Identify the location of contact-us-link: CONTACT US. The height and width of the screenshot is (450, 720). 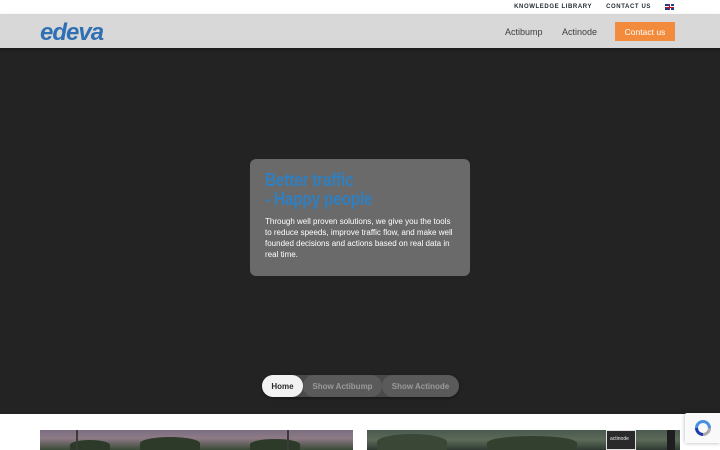
(628, 7).